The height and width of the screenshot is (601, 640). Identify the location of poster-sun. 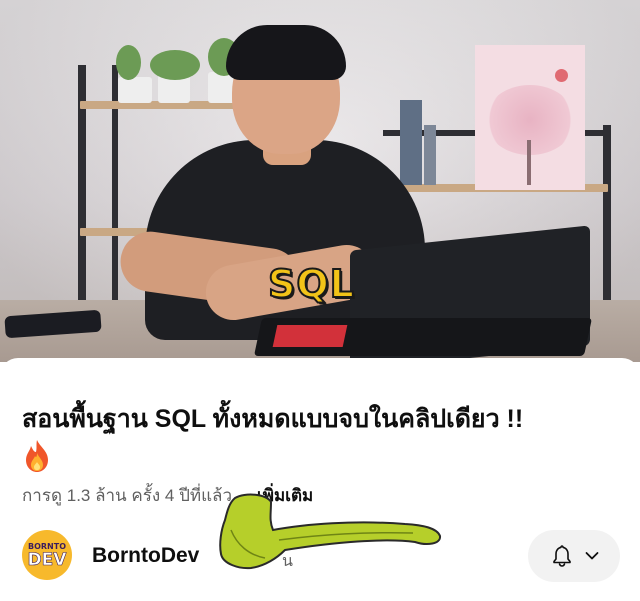
(561, 75).